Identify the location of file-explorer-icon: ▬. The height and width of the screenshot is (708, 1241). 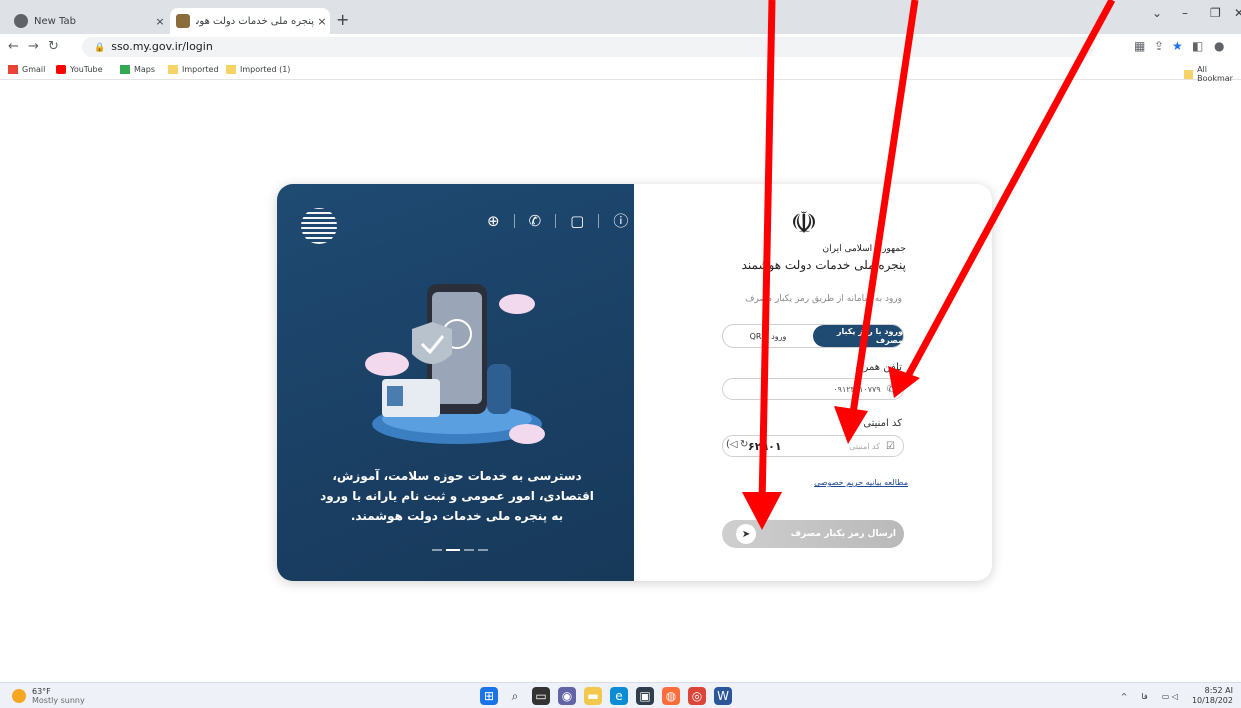
(593, 696).